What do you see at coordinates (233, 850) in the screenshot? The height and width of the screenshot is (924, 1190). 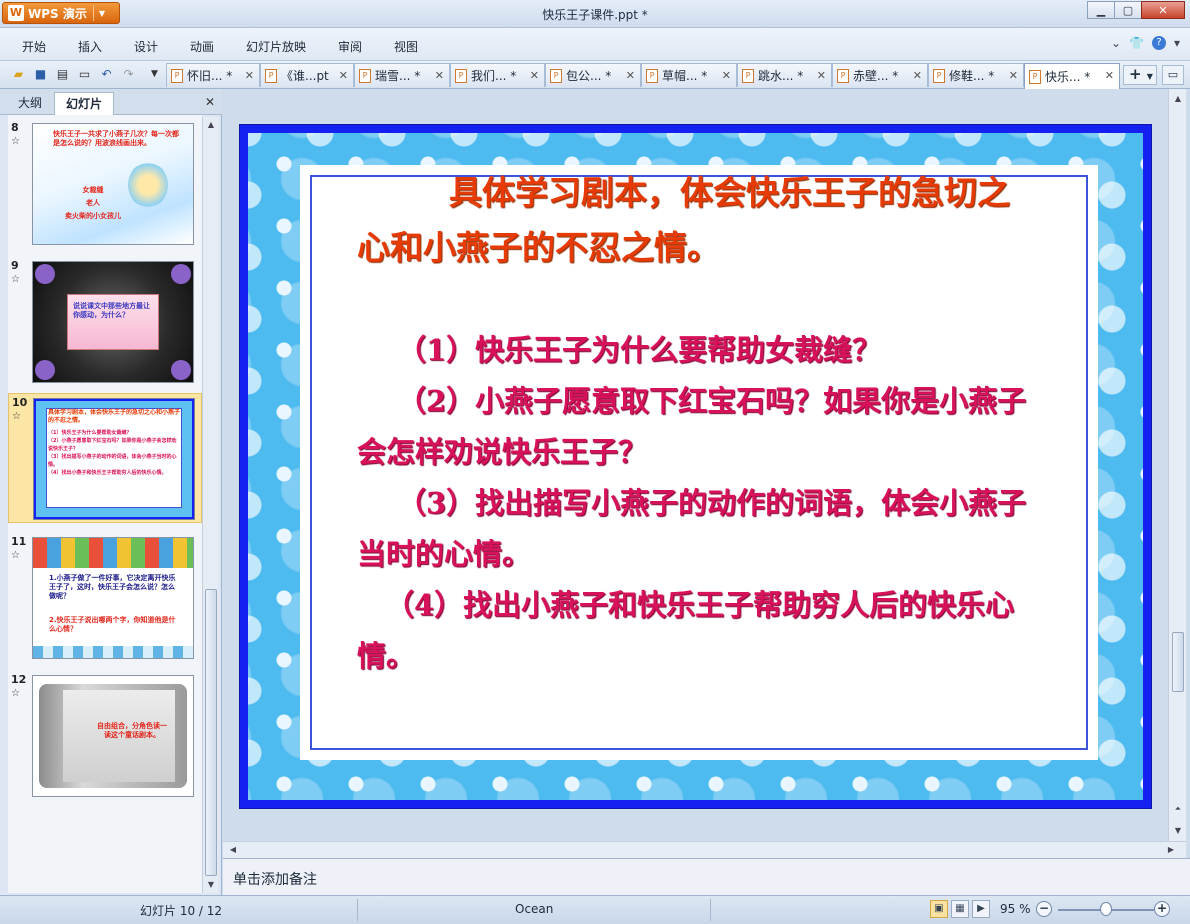 I see `scroll-left-icon: ◀` at bounding box center [233, 850].